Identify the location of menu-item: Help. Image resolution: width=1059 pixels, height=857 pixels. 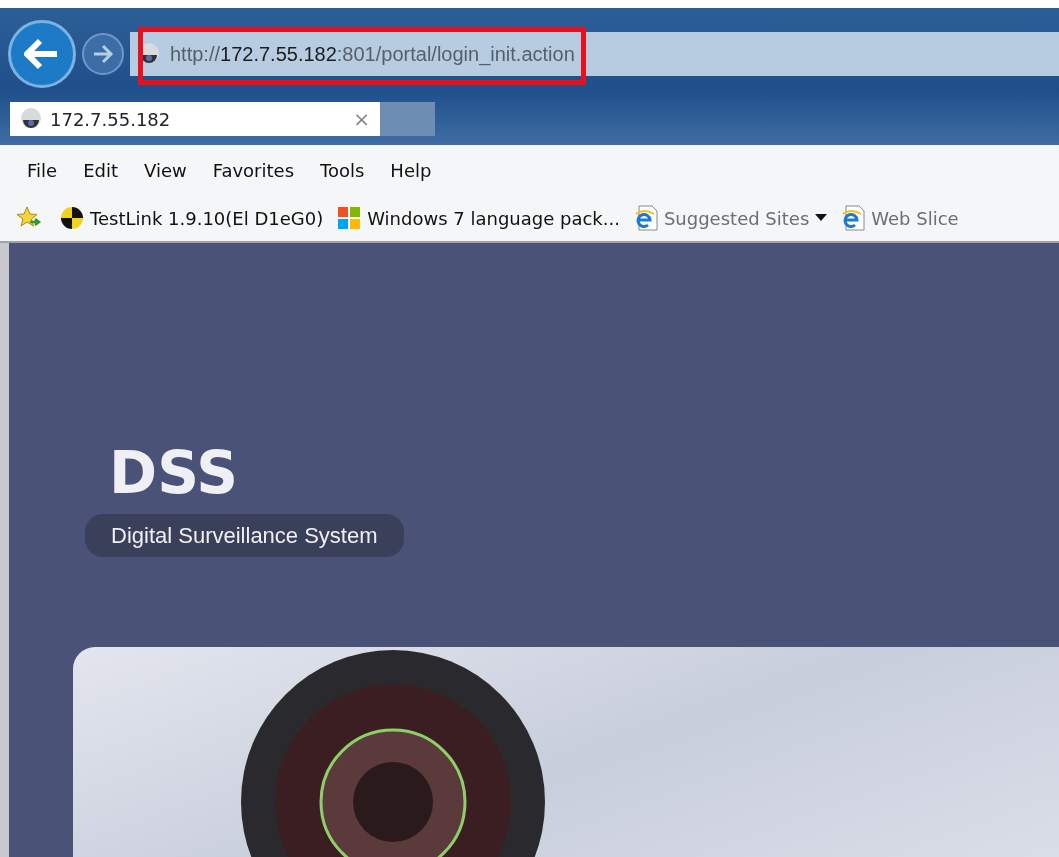
(411, 170).